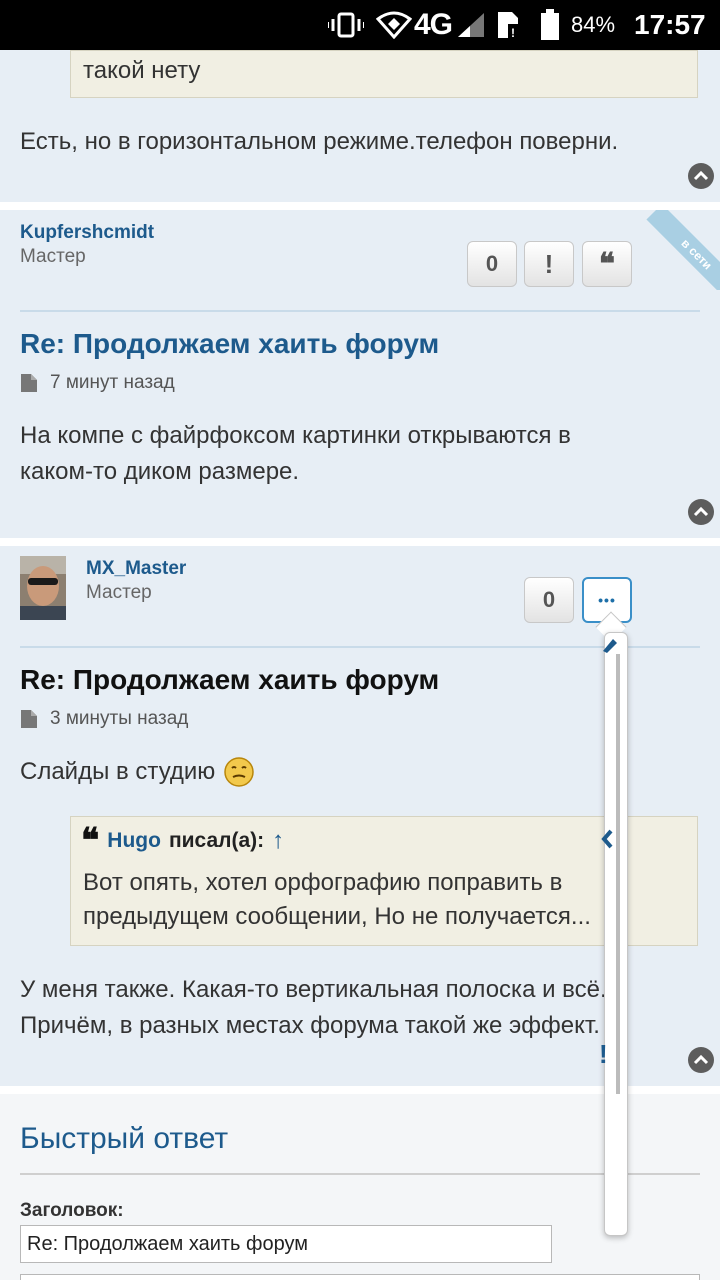  What do you see at coordinates (134, 841) in the screenshot?
I see `quote-author: Hugo` at bounding box center [134, 841].